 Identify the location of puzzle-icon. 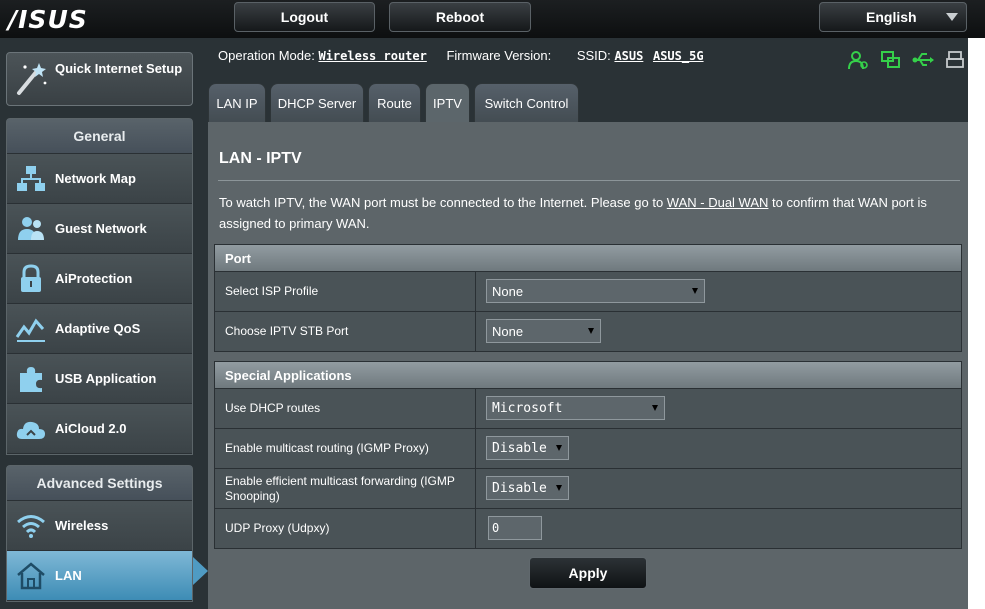
(31, 379).